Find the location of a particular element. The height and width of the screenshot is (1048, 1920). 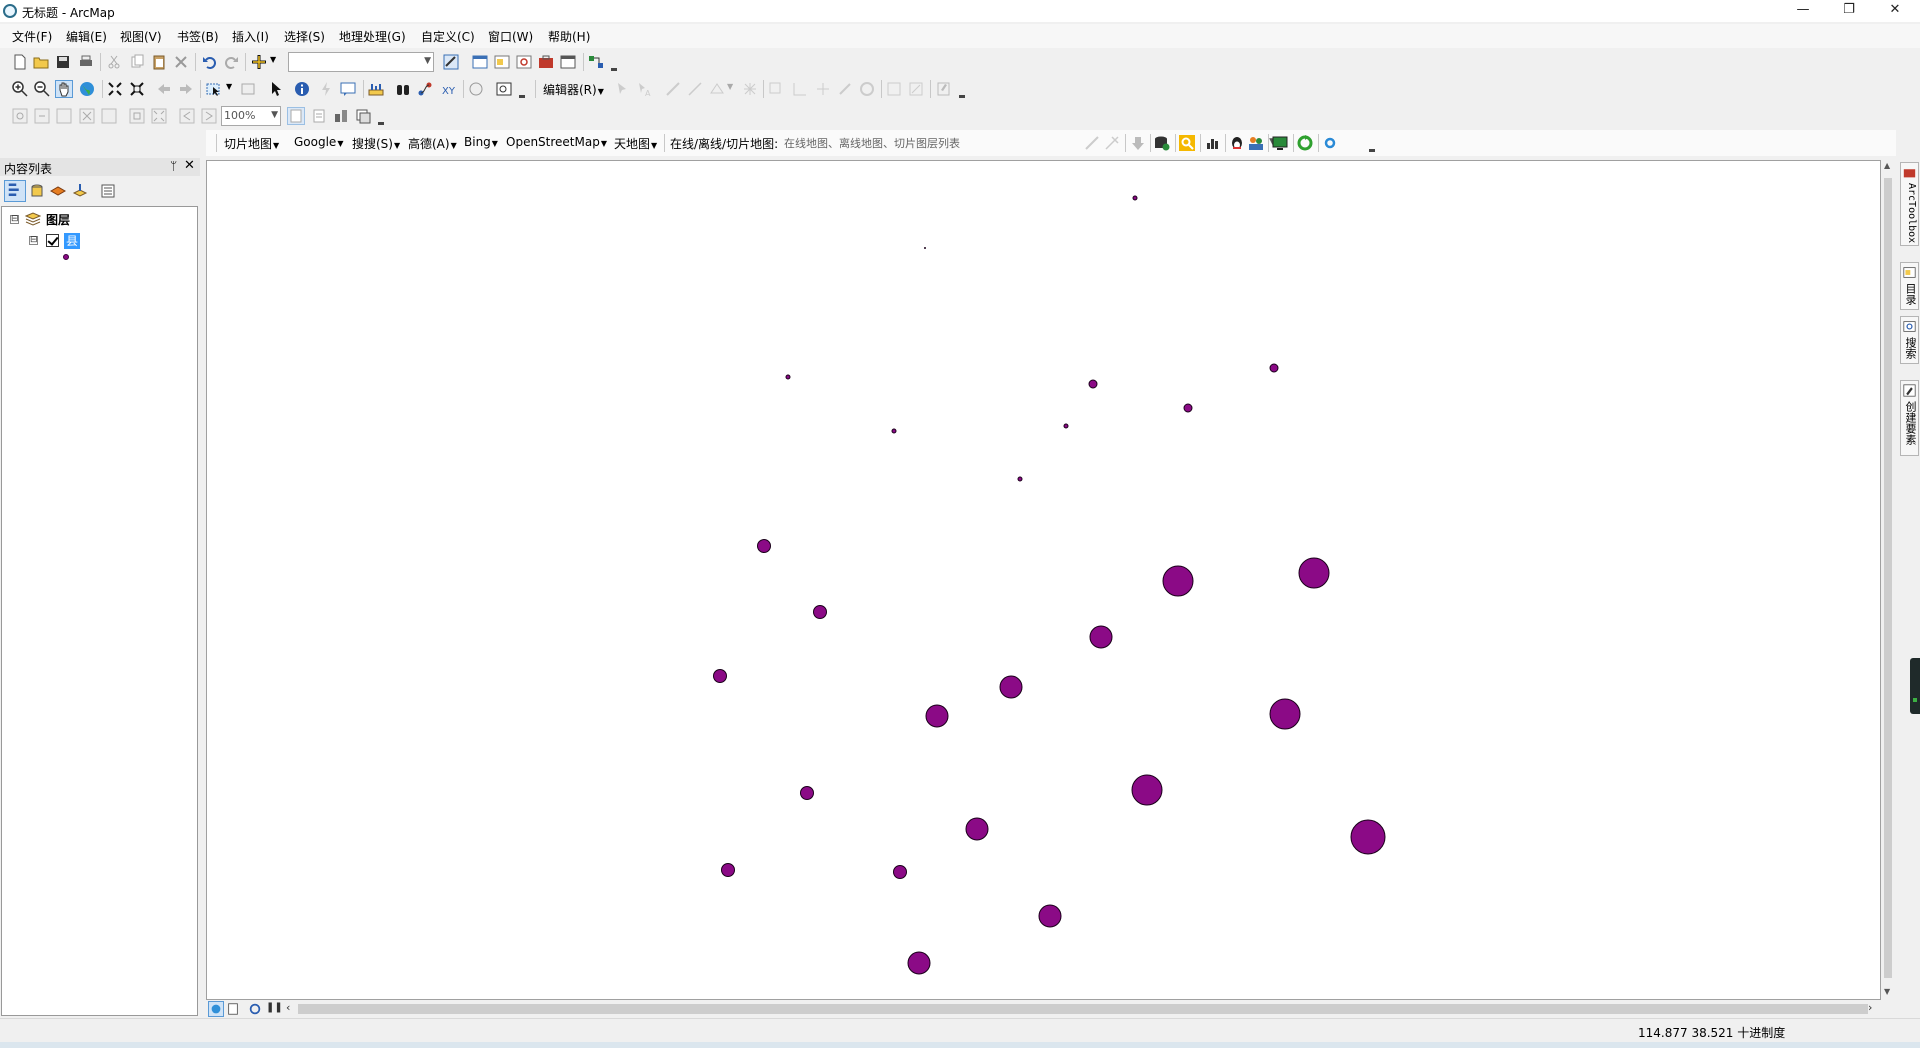

tile-tool-1-icon is located at coordinates (1092, 143).